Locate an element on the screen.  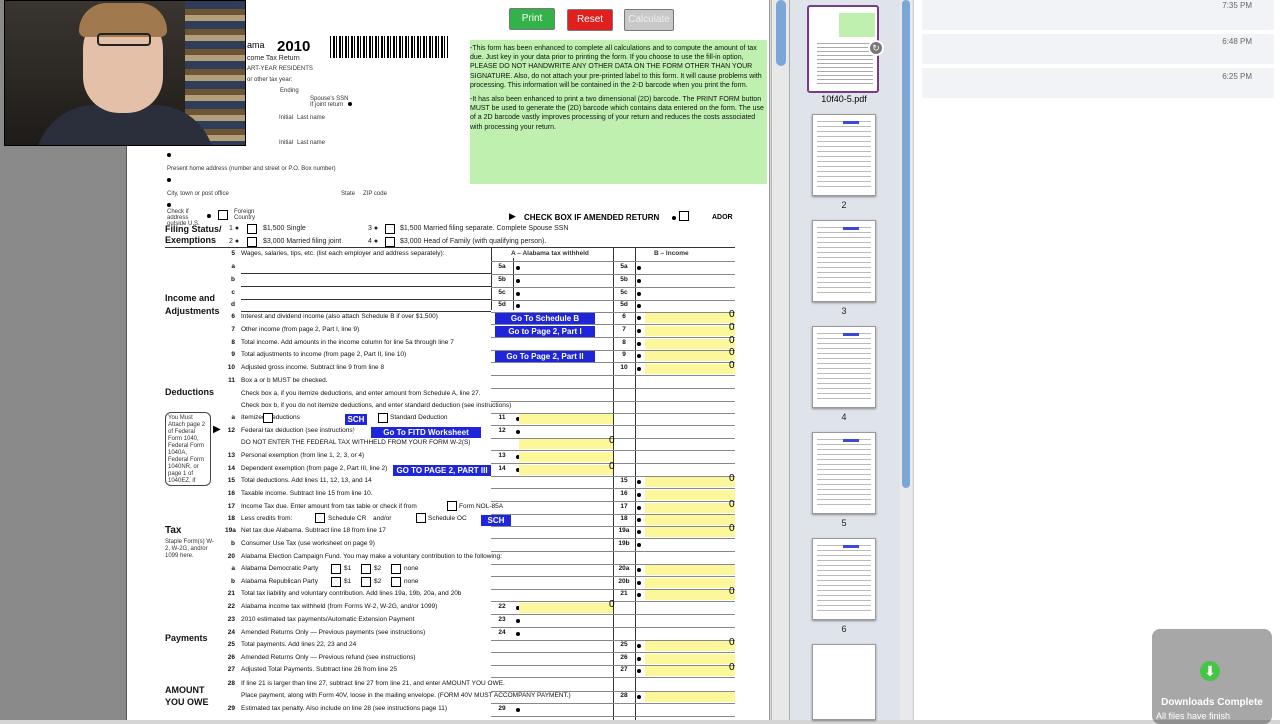
blue-link-button-page2-part1: Go to Page 2, Part I is located at coordinates (545, 331).